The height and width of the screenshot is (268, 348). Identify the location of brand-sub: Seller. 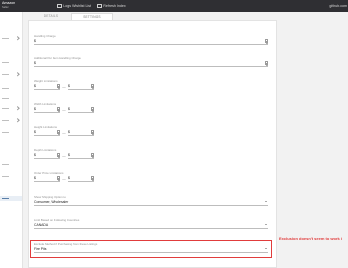
(5, 7).